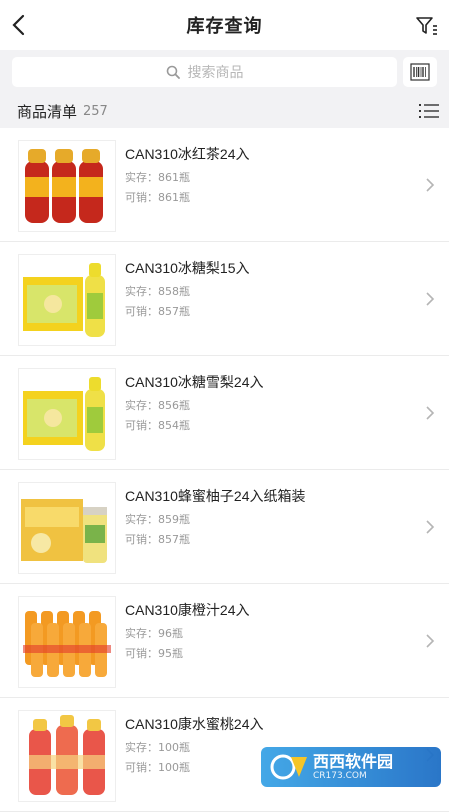 This screenshot has width=449, height=812. Describe the element at coordinates (340, 776) in the screenshot. I see `watermark-subtitle: CR173.COM` at that location.